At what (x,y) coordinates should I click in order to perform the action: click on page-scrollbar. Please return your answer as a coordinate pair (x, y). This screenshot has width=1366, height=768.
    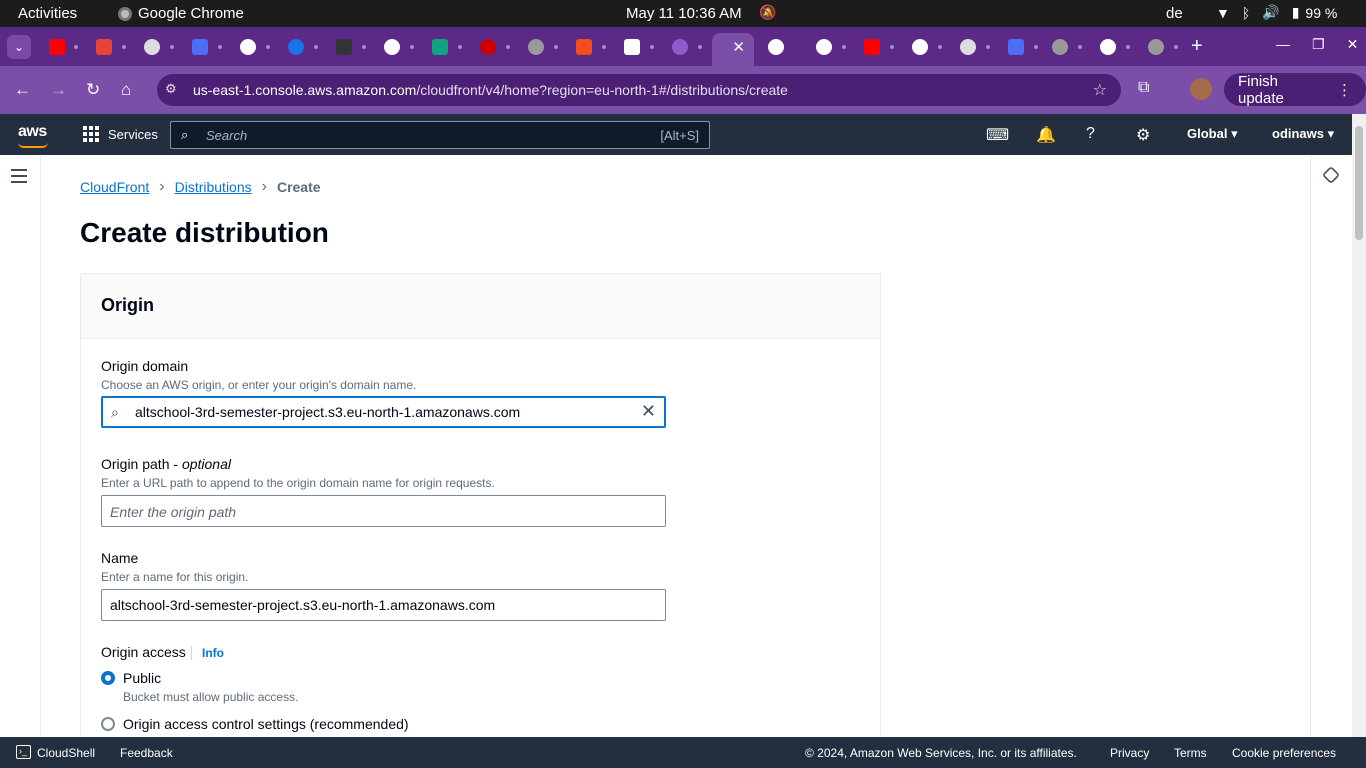
    Looking at the image, I should click on (1359, 425).